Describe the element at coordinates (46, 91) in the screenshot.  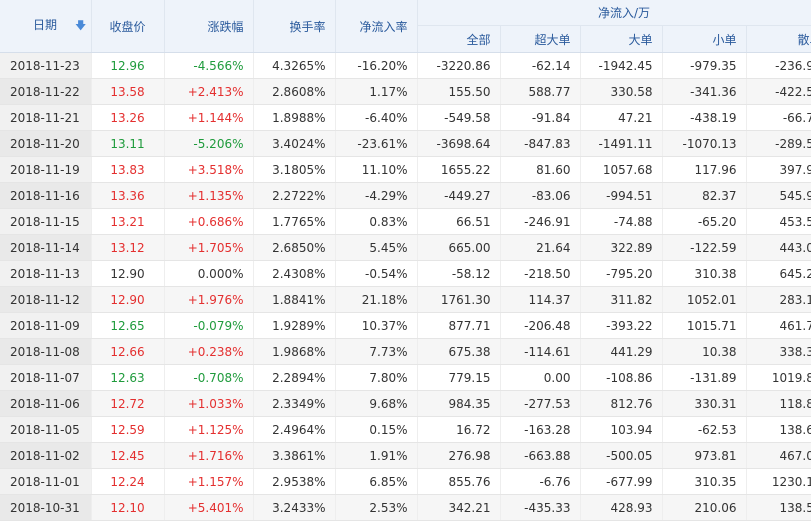
I see `cell-date: 2018-11-22` at that location.